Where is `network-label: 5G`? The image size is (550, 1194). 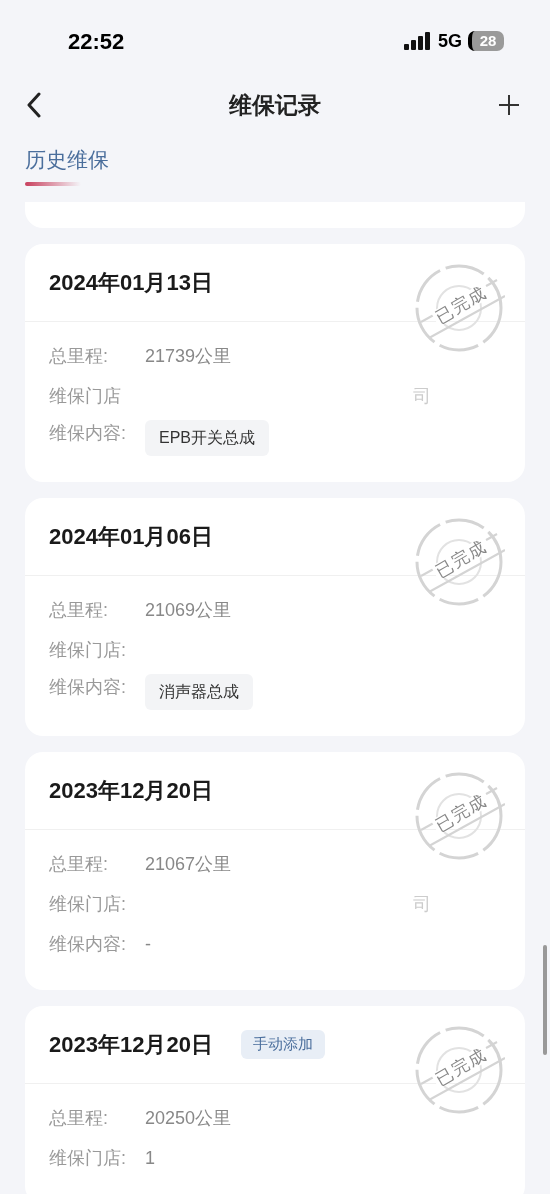 network-label: 5G is located at coordinates (450, 41).